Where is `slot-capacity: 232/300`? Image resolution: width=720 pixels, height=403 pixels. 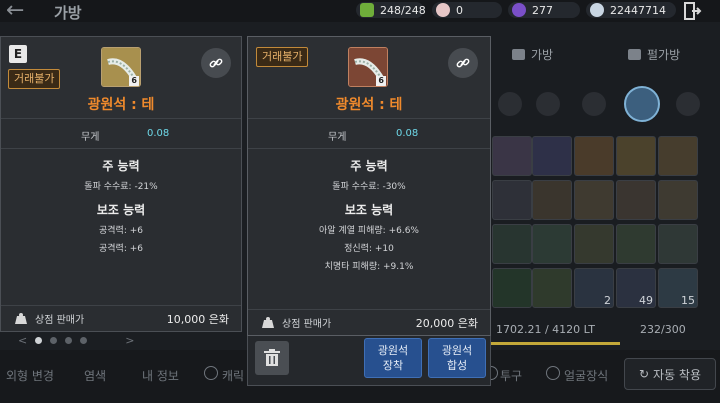 slot-capacity: 232/300 is located at coordinates (663, 329).